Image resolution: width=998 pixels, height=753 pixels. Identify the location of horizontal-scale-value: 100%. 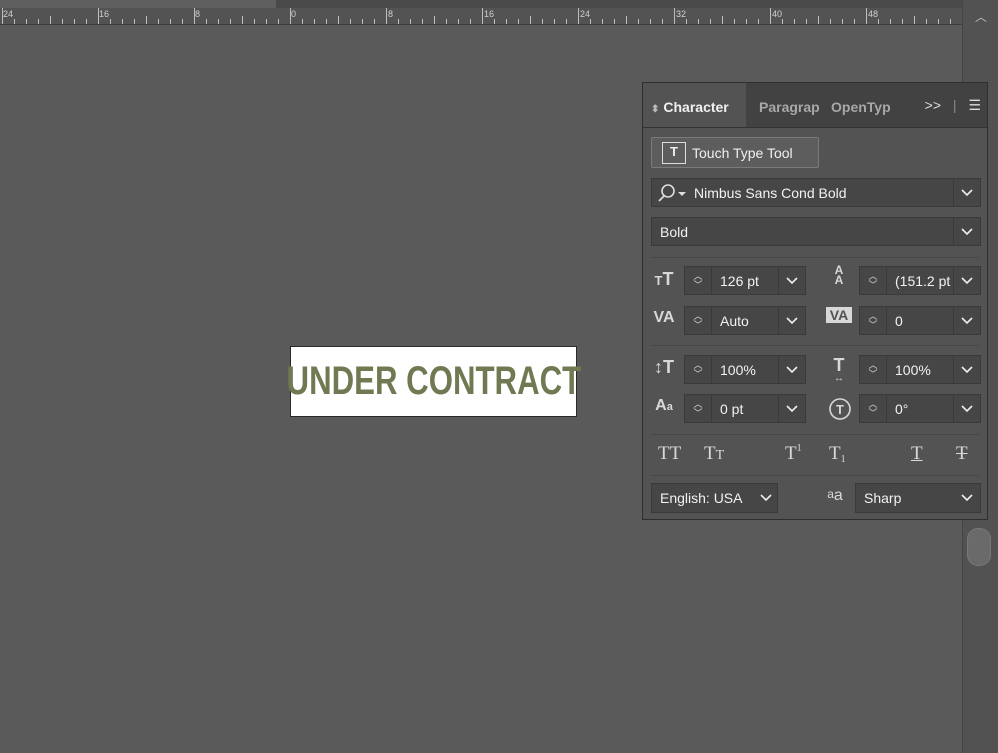
(920, 370).